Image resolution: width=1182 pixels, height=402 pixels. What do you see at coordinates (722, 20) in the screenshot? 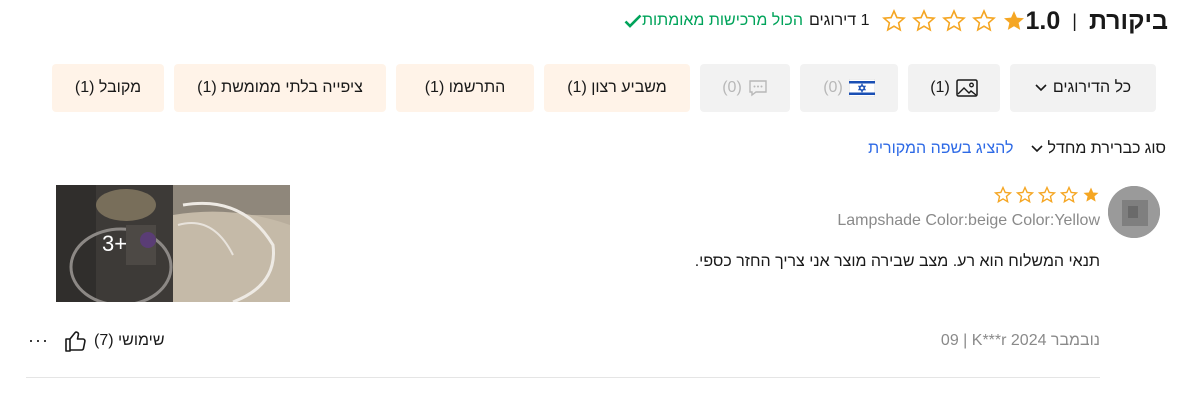
I see `verified-text: הכול מרכישות מאומתות` at bounding box center [722, 20].